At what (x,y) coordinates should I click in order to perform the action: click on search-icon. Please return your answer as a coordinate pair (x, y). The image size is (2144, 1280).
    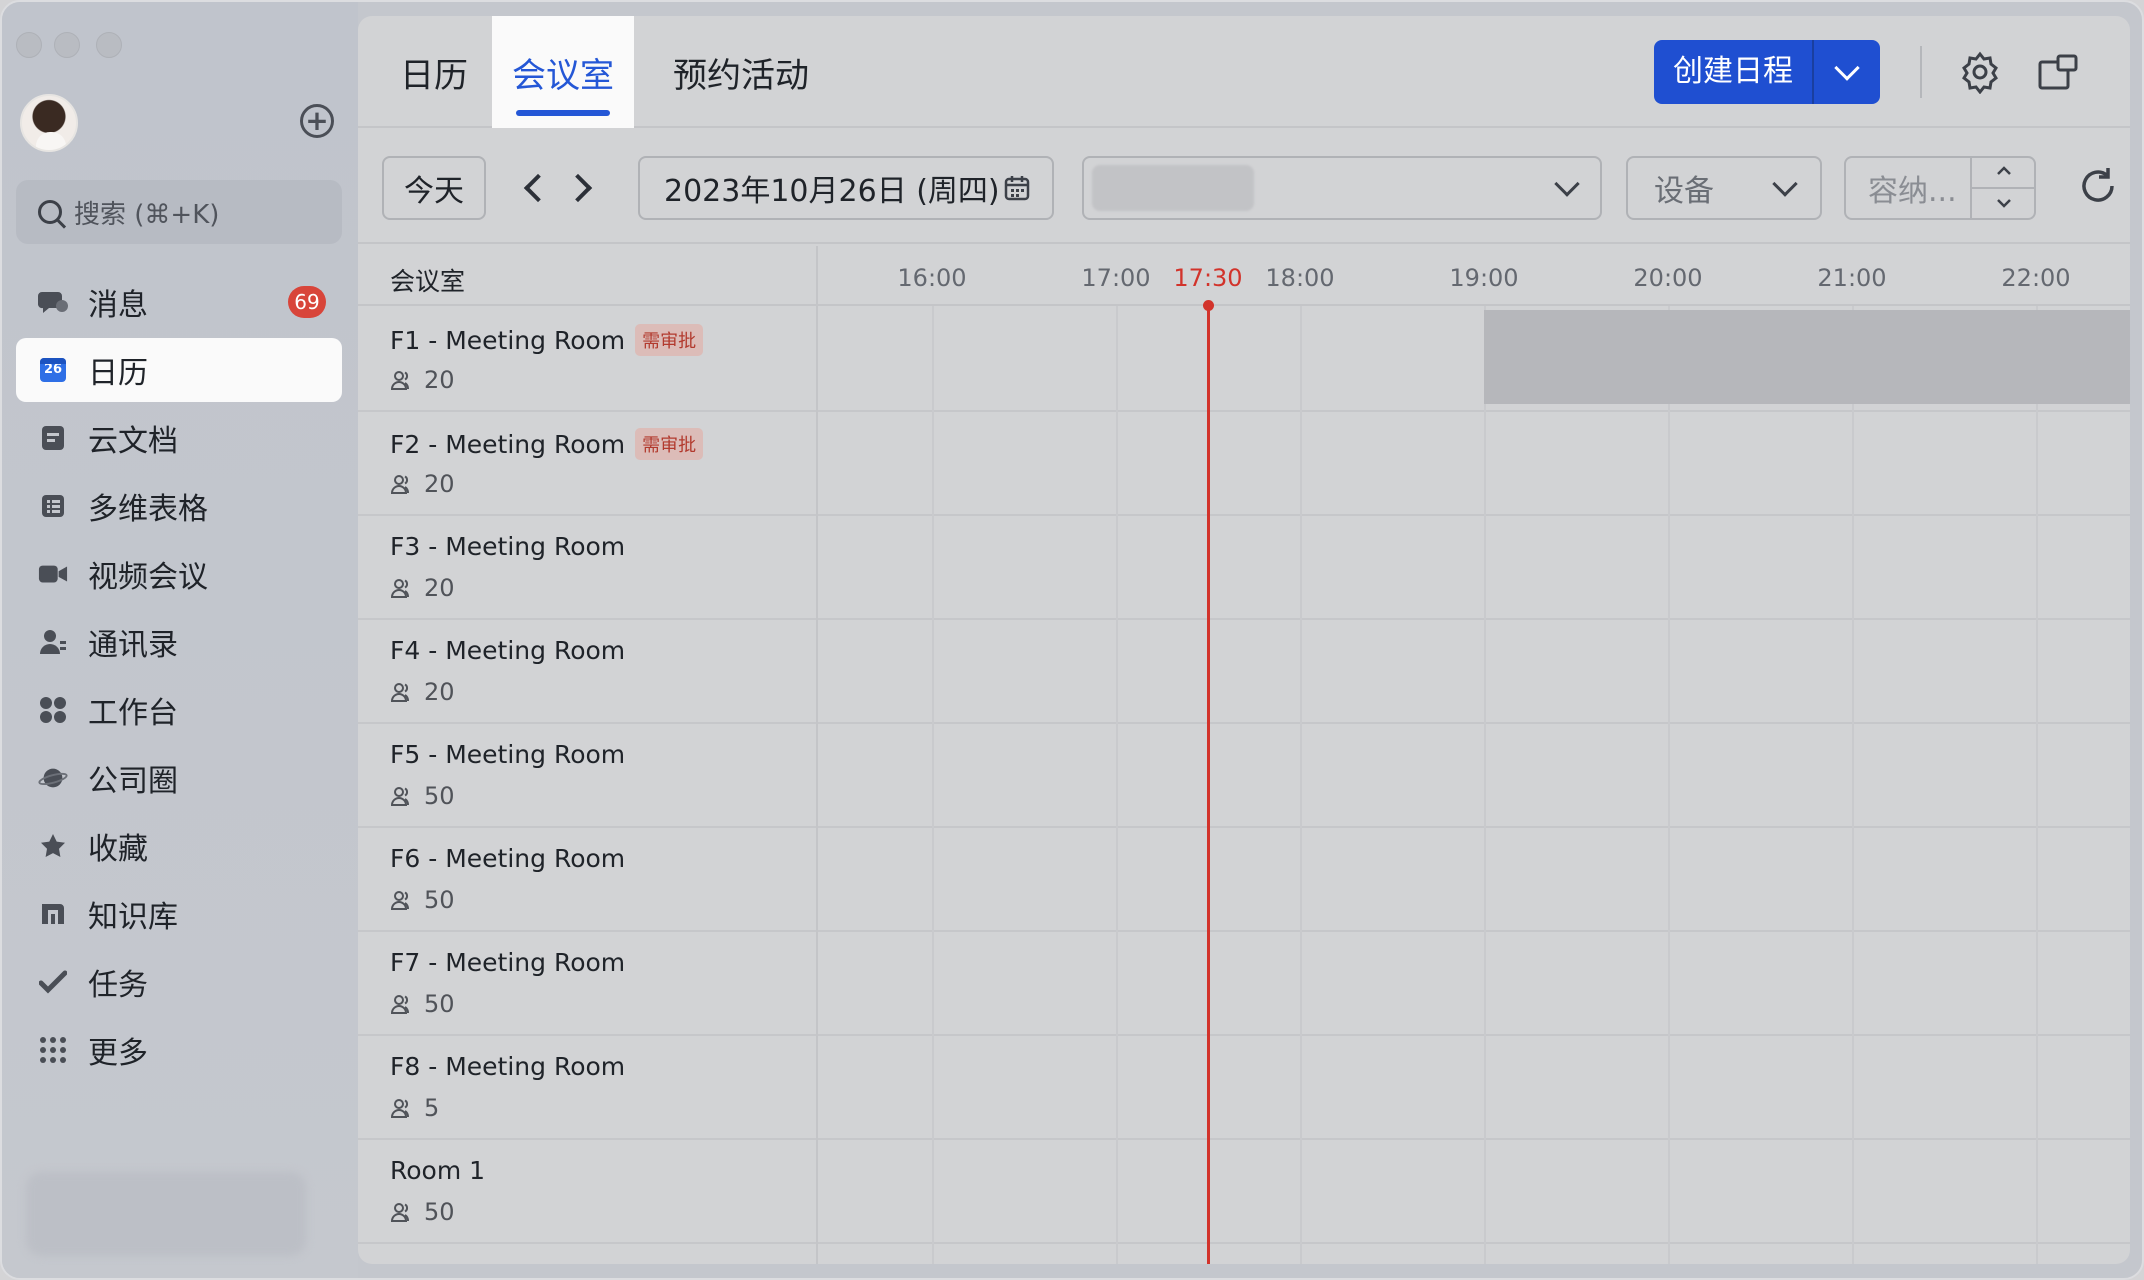
    Looking at the image, I should click on (50, 212).